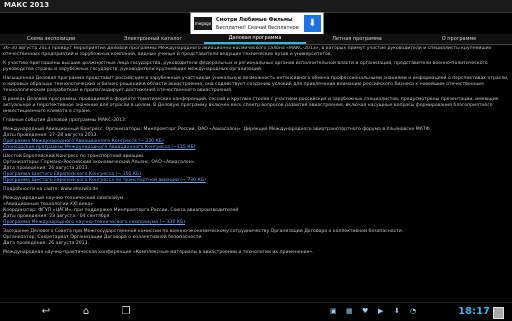 The width and height of the screenshot is (512, 321). I want to click on tab-exposition-scheme: Схема экспозиции, so click(51, 39).